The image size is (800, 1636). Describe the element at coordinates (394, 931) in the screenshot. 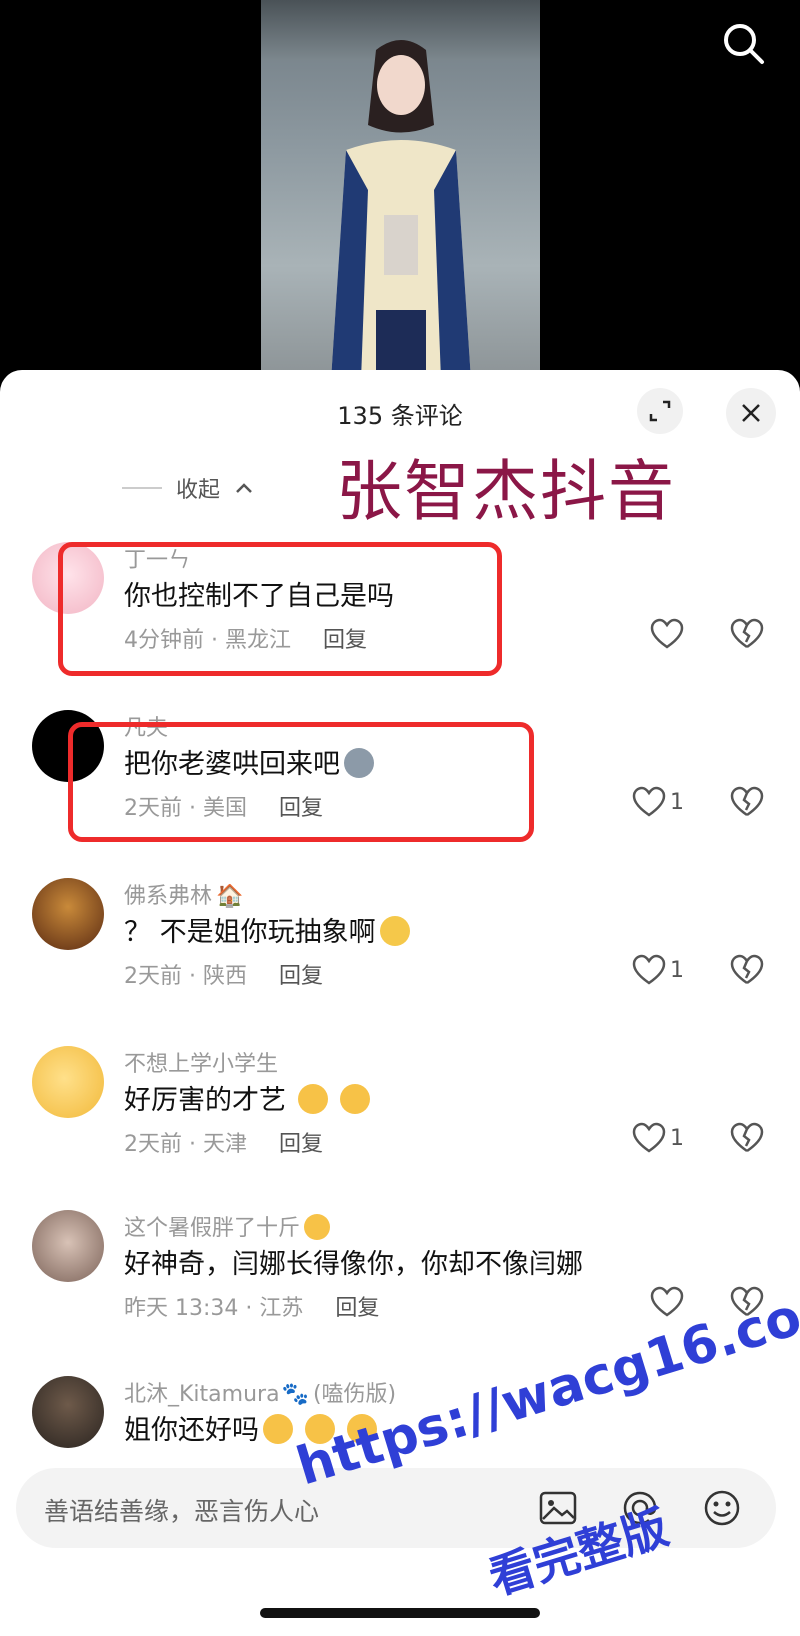

I see `rolling-laughing-emoji-icon` at that location.